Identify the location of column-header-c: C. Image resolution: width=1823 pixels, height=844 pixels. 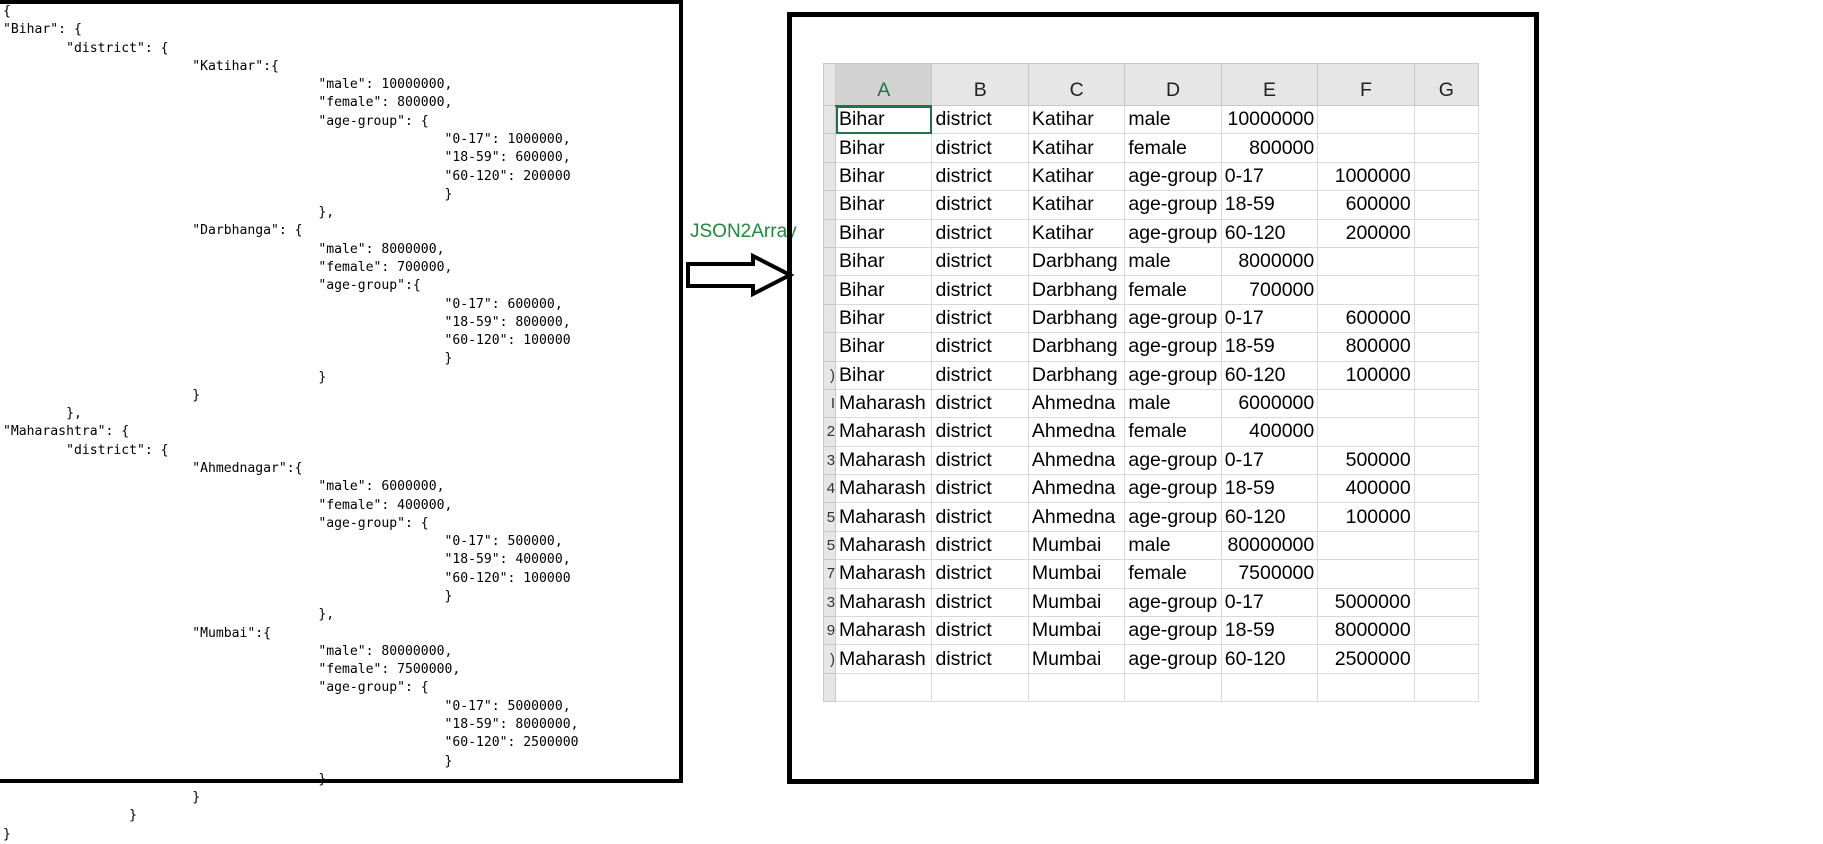
(1076, 84).